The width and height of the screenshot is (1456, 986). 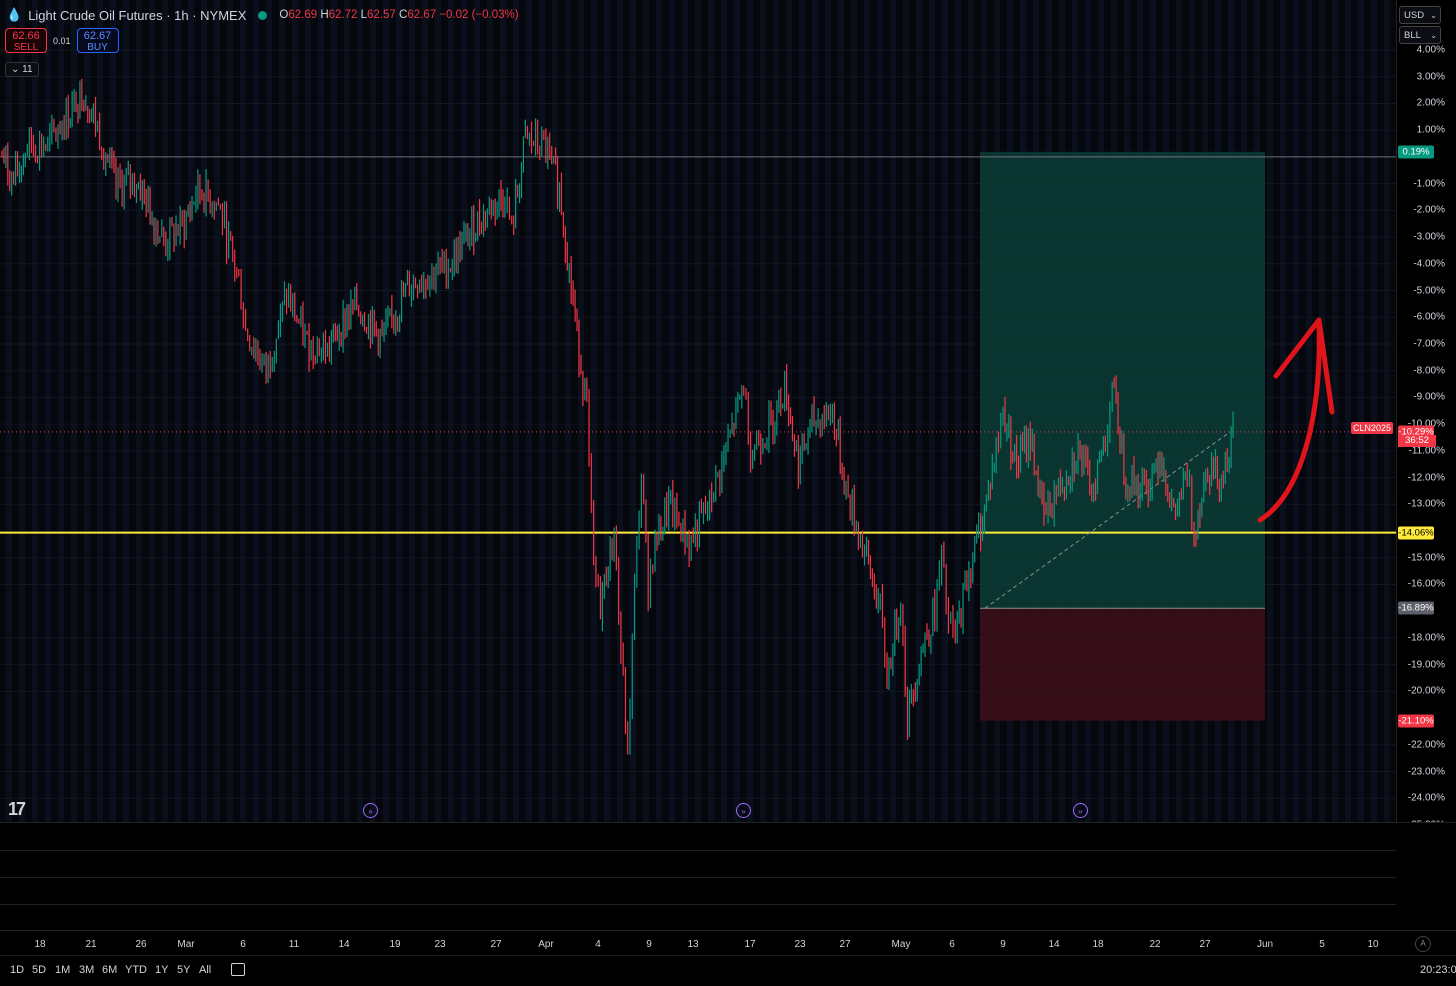 I want to click on range-button-ytd: YTD, so click(x=136, y=970).